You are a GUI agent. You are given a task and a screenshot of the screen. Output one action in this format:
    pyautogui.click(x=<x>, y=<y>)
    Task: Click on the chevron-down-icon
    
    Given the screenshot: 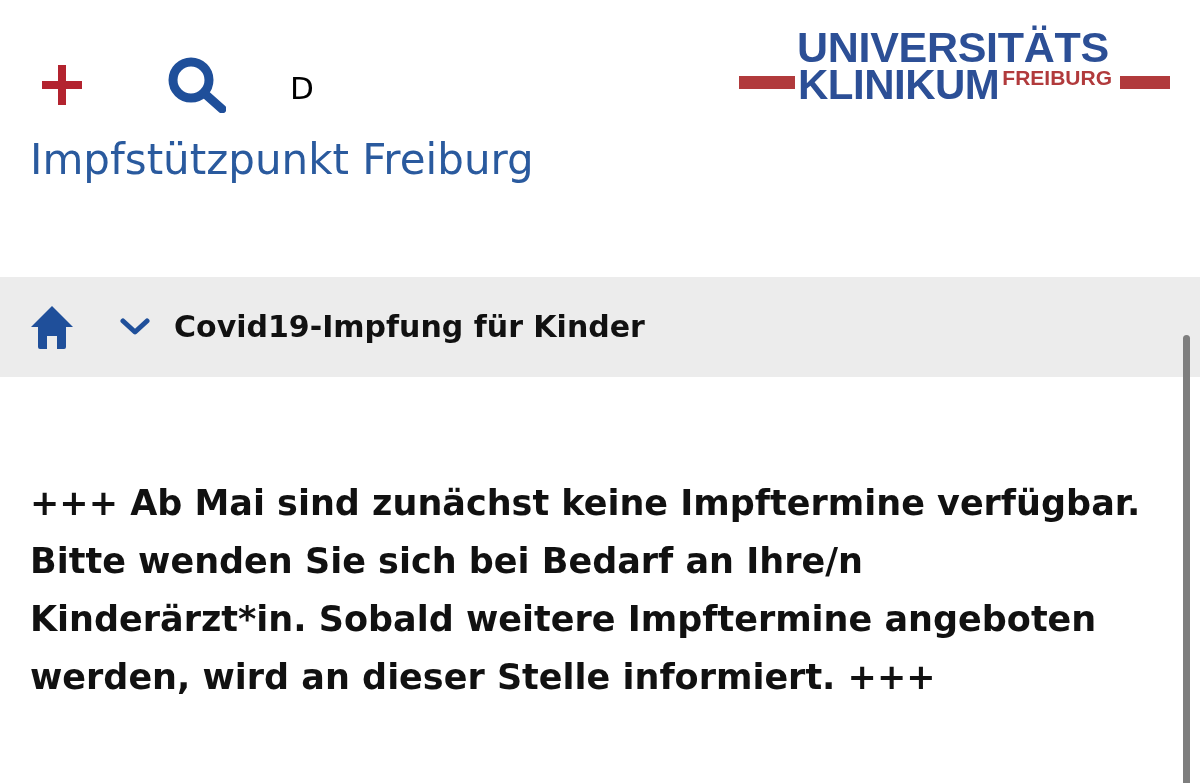 What is the action you would take?
    pyautogui.click(x=135, y=327)
    